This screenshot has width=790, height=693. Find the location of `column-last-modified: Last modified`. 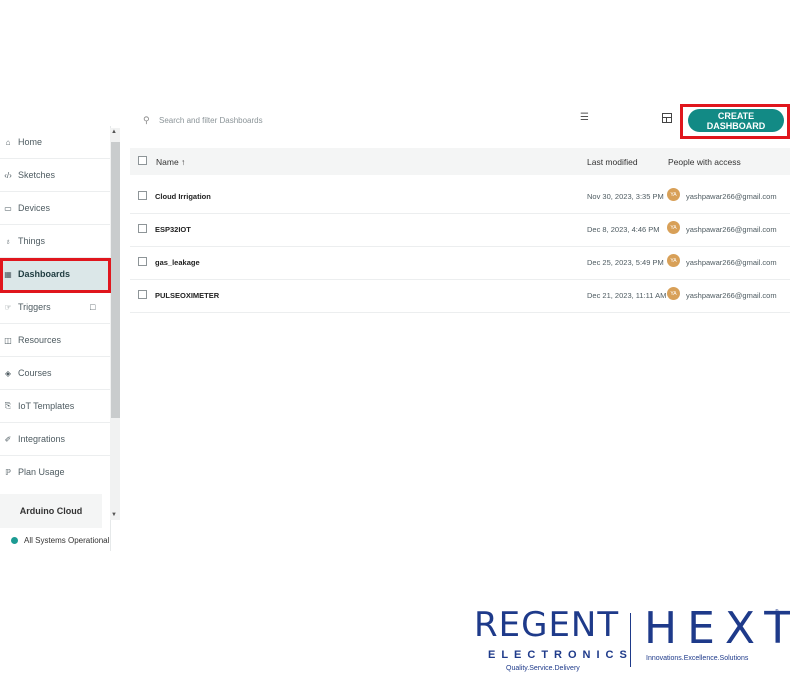

column-last-modified: Last modified is located at coordinates (612, 162).